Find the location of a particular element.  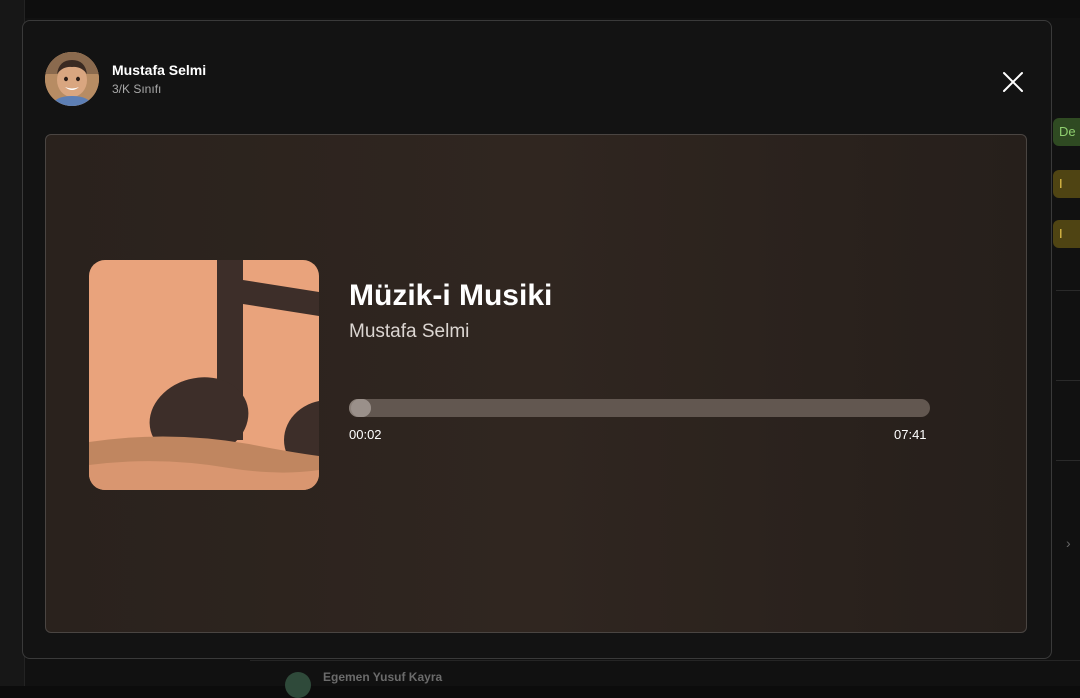

avatar-photo is located at coordinates (72, 79).